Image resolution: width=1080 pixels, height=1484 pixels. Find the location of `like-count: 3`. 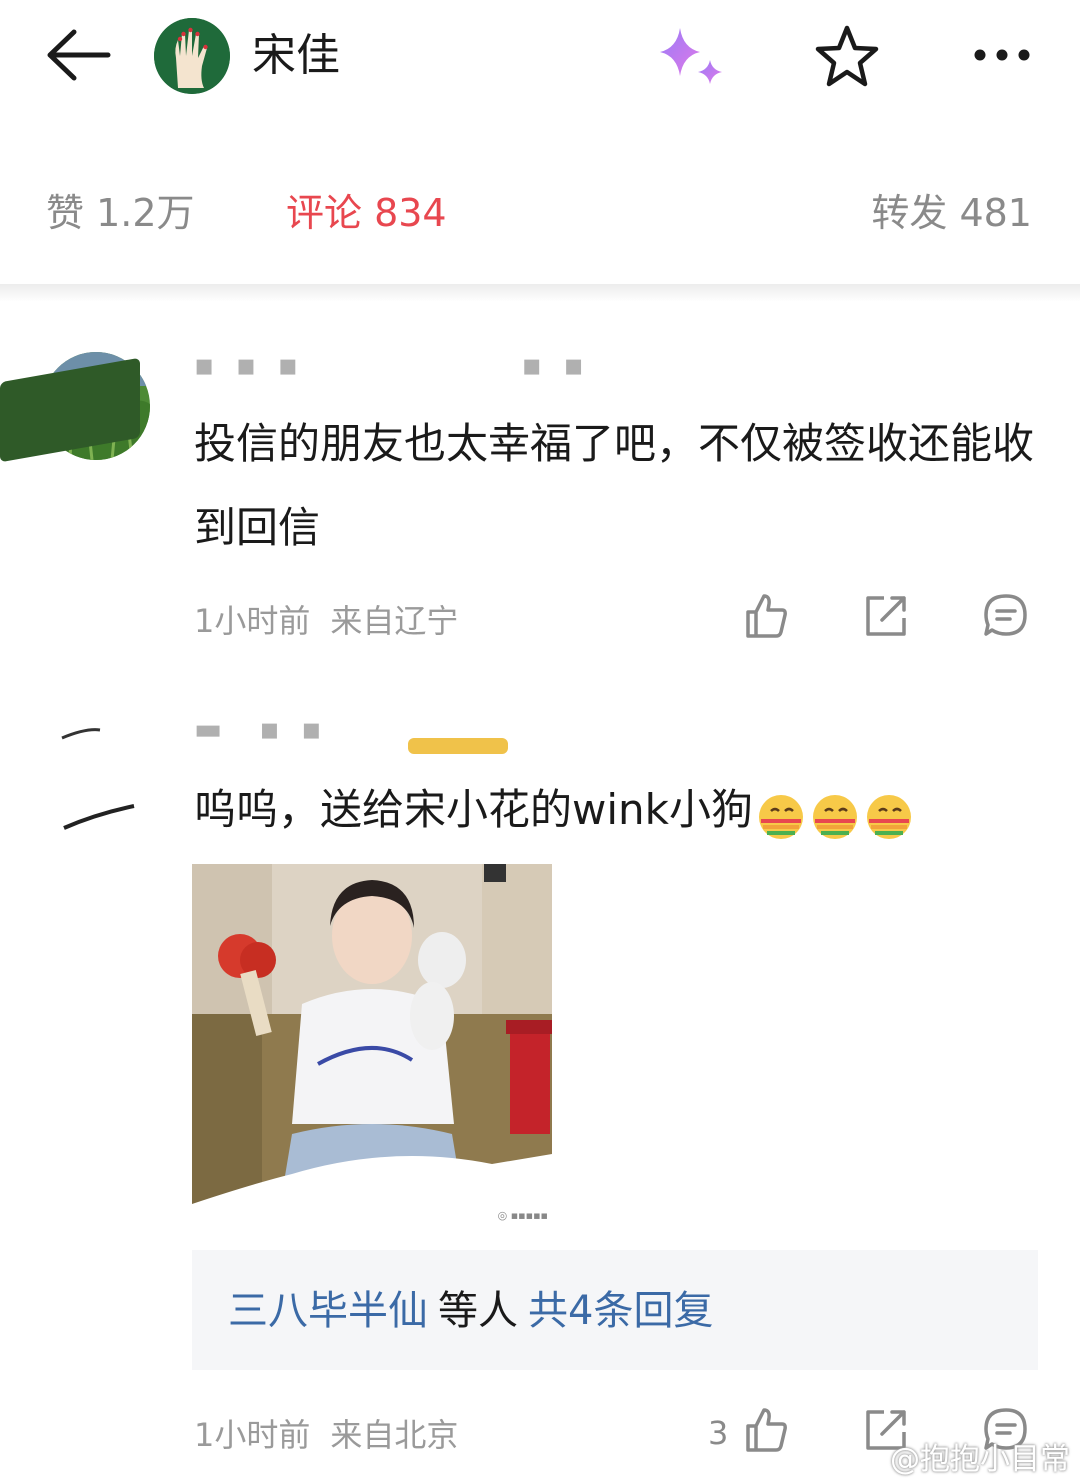

like-count: 3 is located at coordinates (718, 1433).